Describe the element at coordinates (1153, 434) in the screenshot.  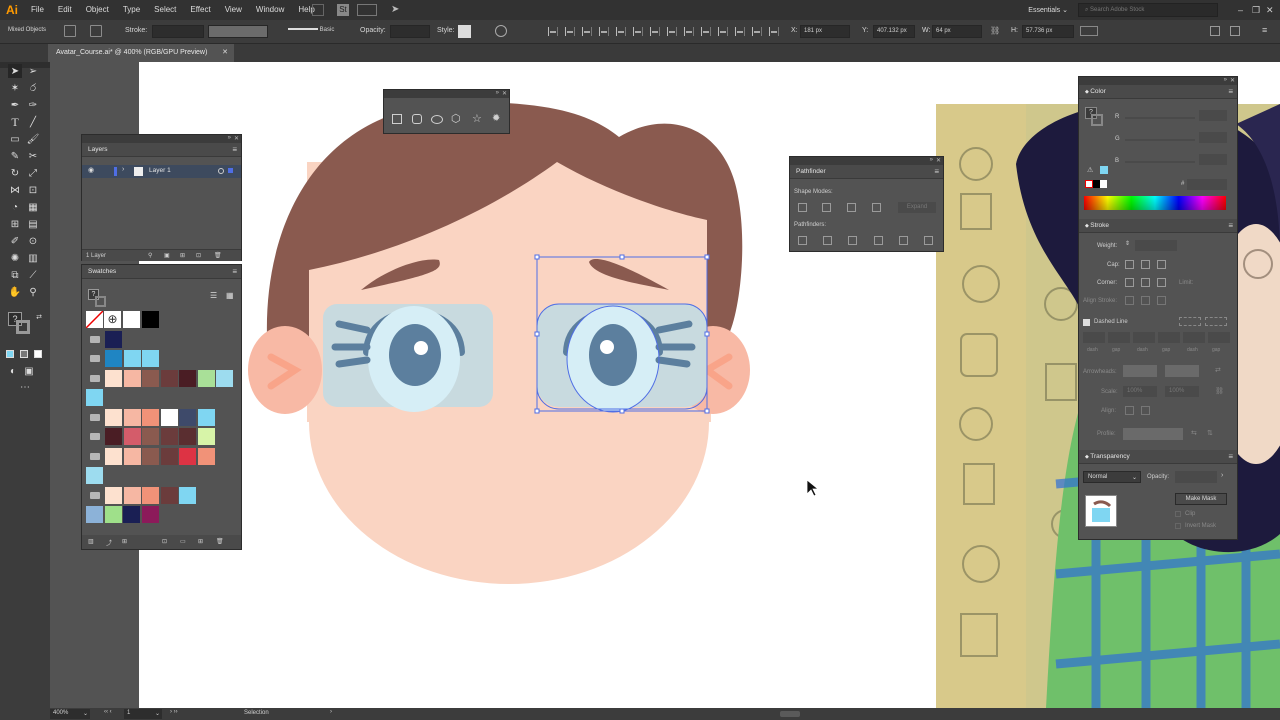
I see `profile-select` at that location.